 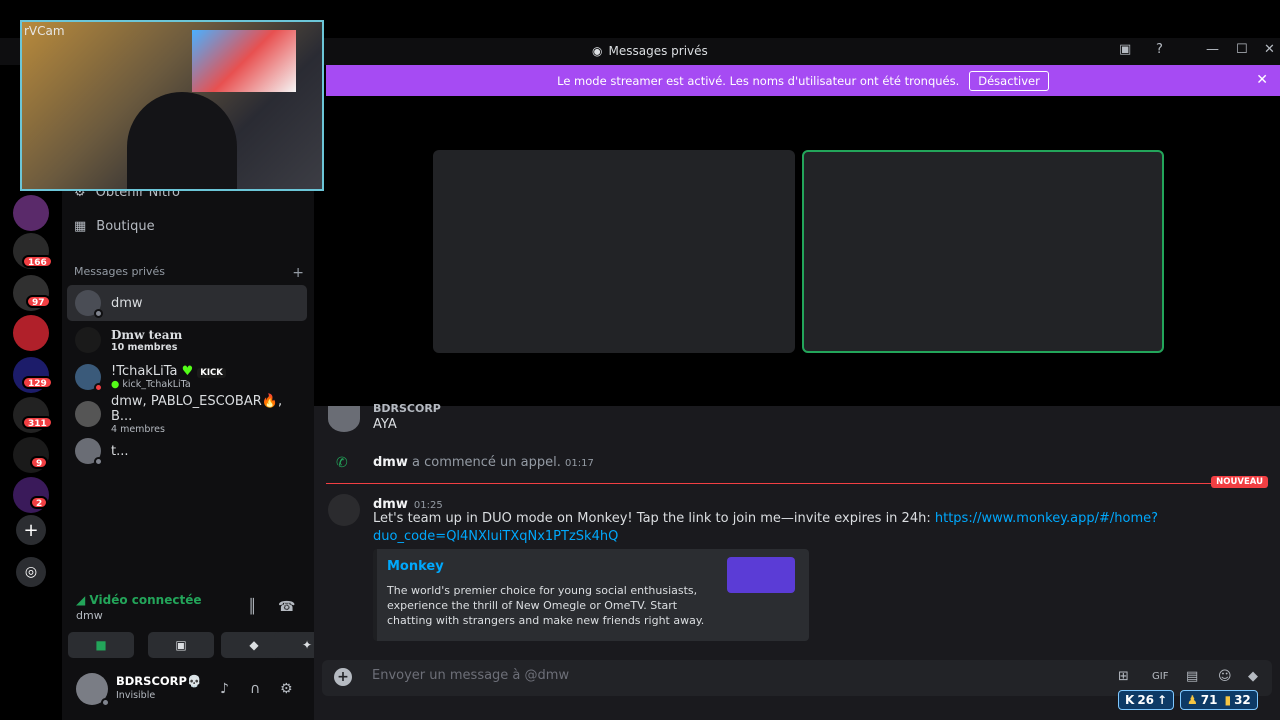 I want to click on screen-share-button: ▣, so click(x=181, y=645).